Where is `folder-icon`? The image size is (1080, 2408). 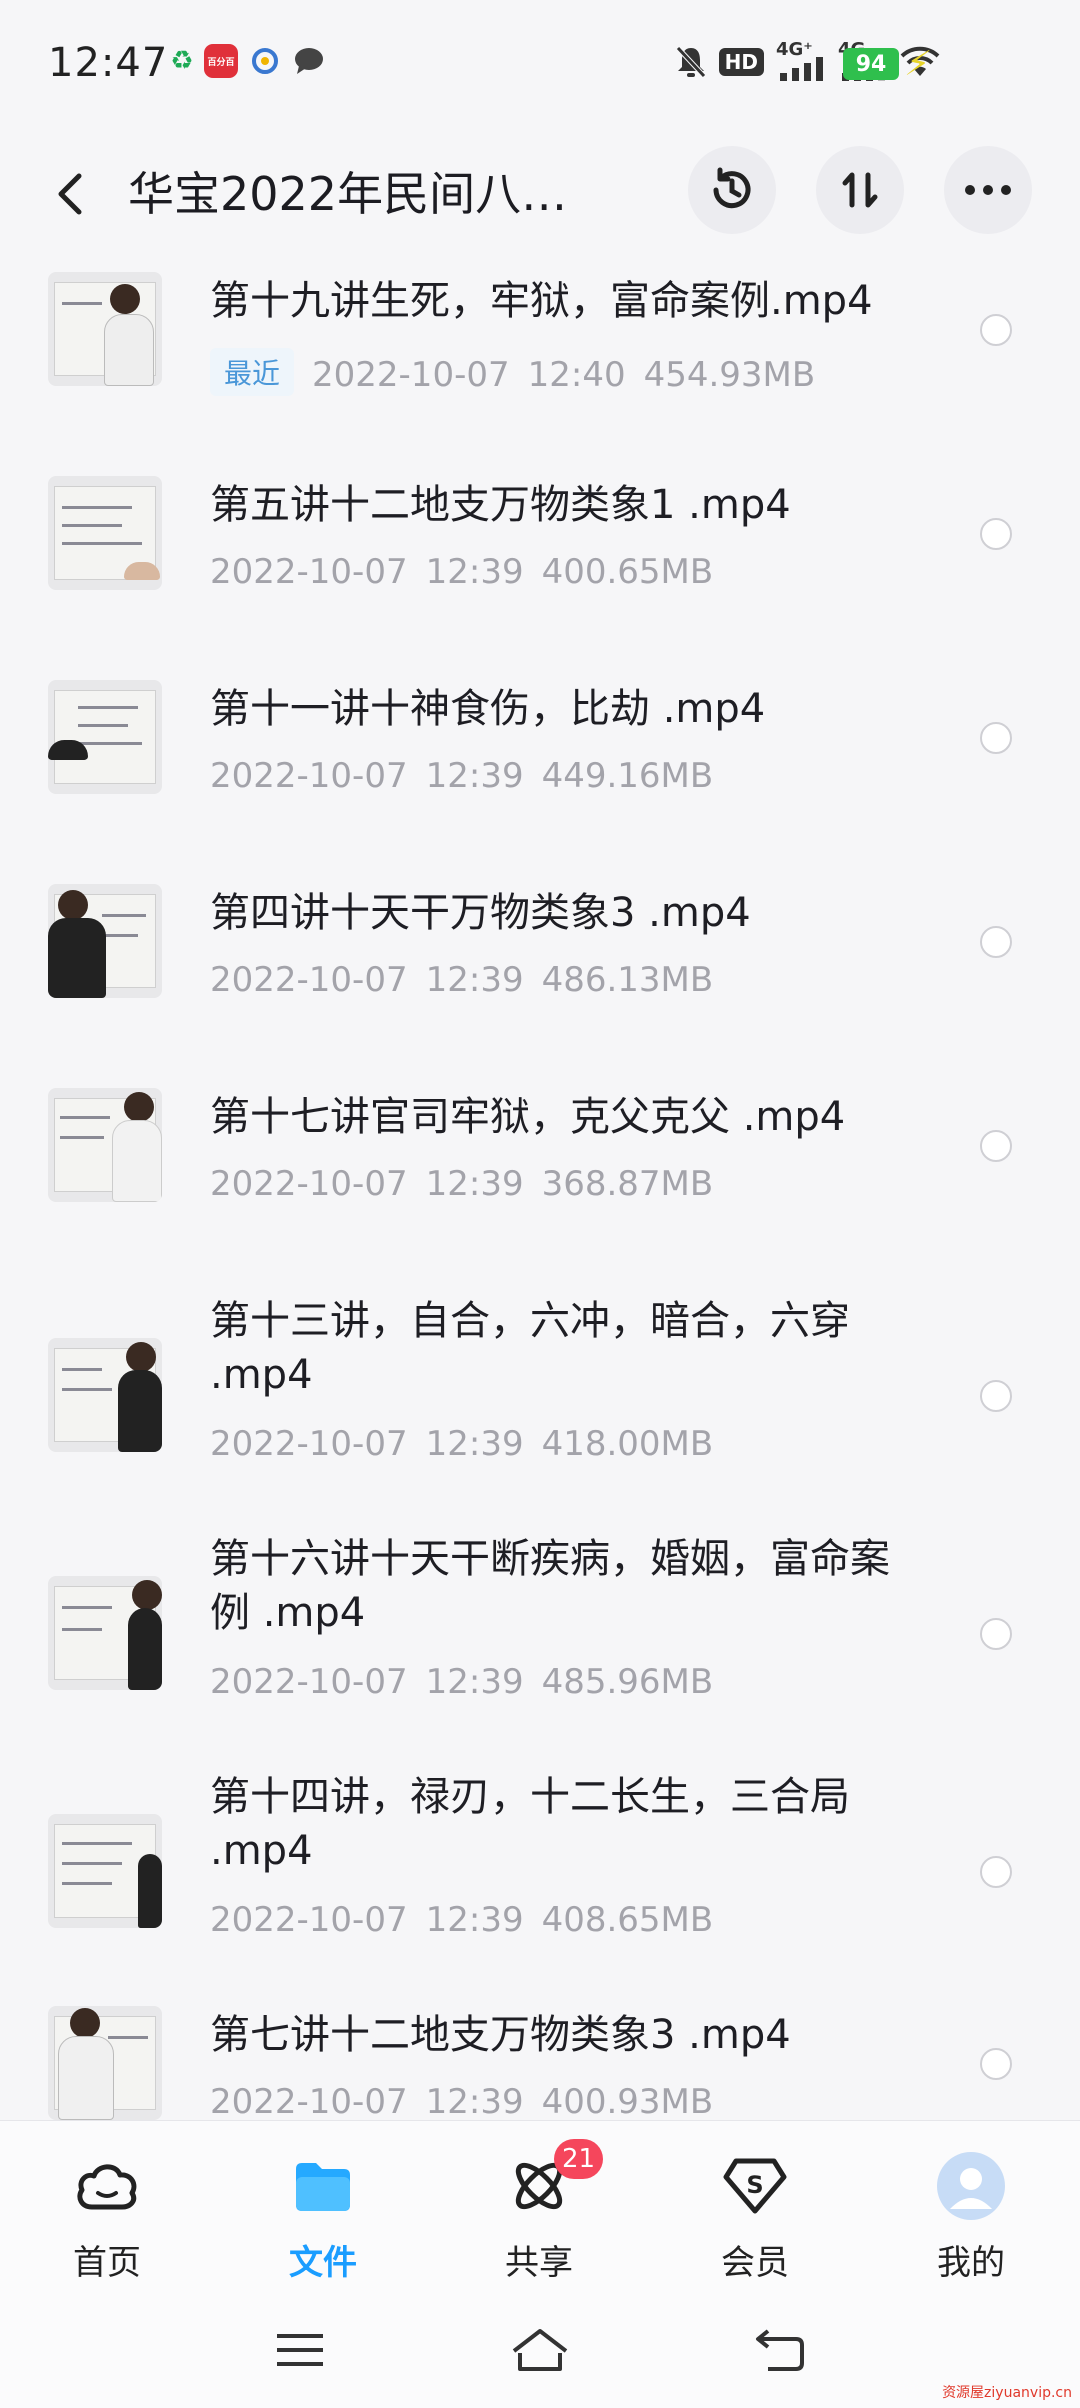 folder-icon is located at coordinates (323, 2186).